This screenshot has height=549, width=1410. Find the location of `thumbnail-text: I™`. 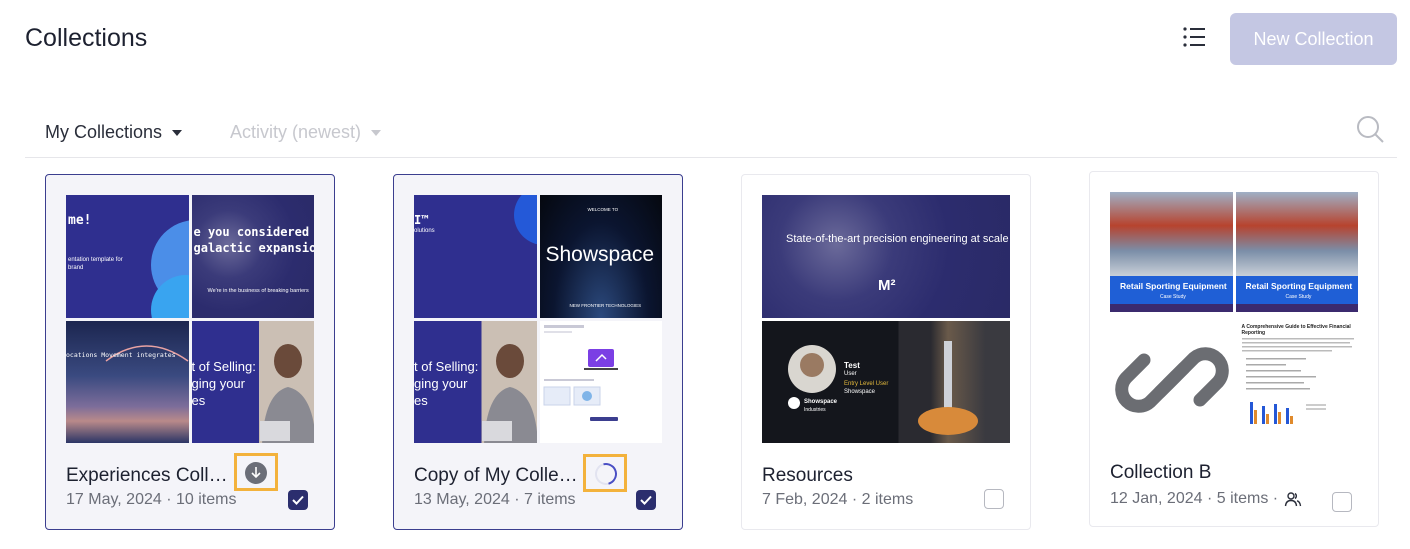

thumbnail-text: I™ is located at coordinates (421, 220).